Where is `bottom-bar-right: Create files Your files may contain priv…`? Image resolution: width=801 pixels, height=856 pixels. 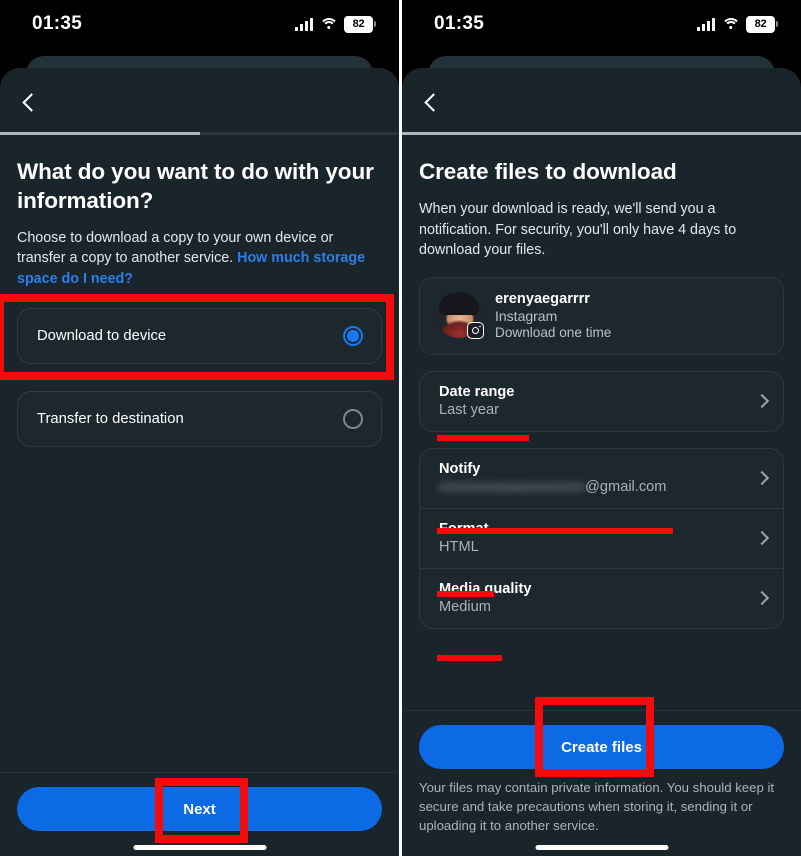 bottom-bar-right: Create files Your files may contain priv… is located at coordinates (601, 783).